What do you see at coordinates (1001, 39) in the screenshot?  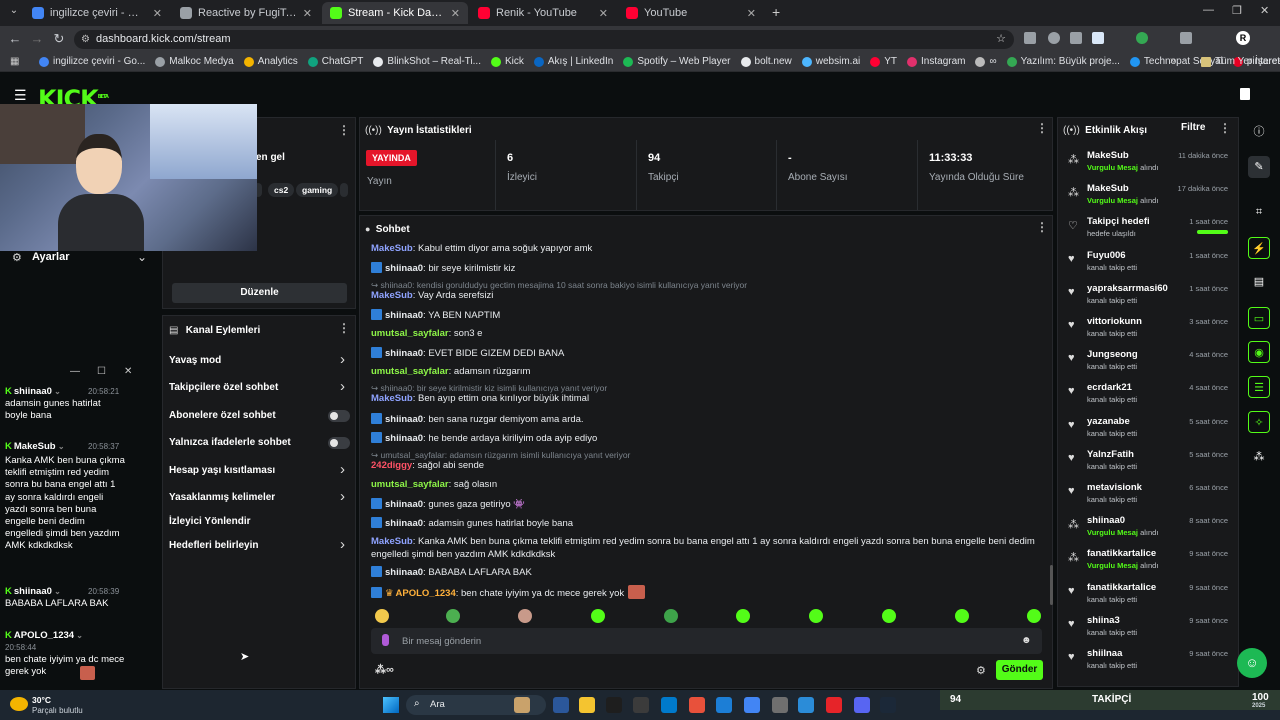 I see `bookmark-star-icon: ☆` at bounding box center [1001, 39].